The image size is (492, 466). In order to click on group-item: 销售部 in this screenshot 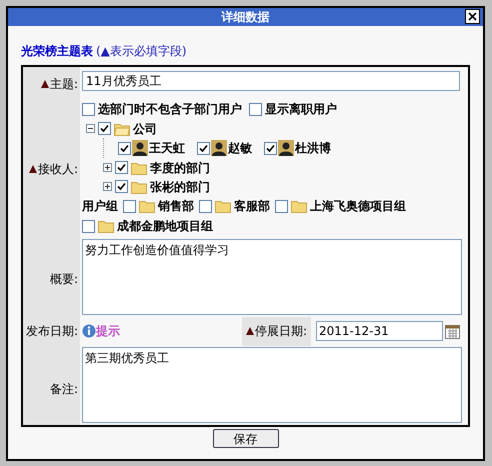, I will do `click(176, 206)`.